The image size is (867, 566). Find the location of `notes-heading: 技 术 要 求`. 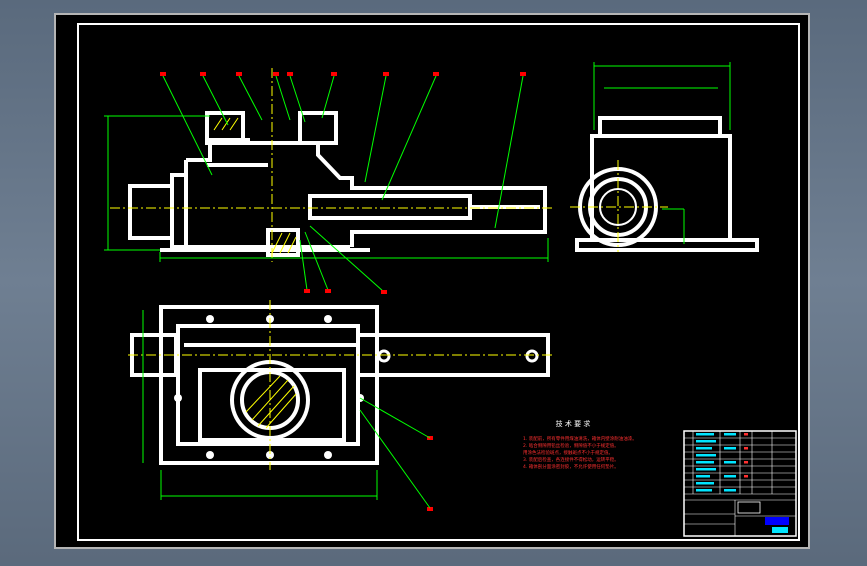

notes-heading: 技 术 要 求 is located at coordinates (573, 423).